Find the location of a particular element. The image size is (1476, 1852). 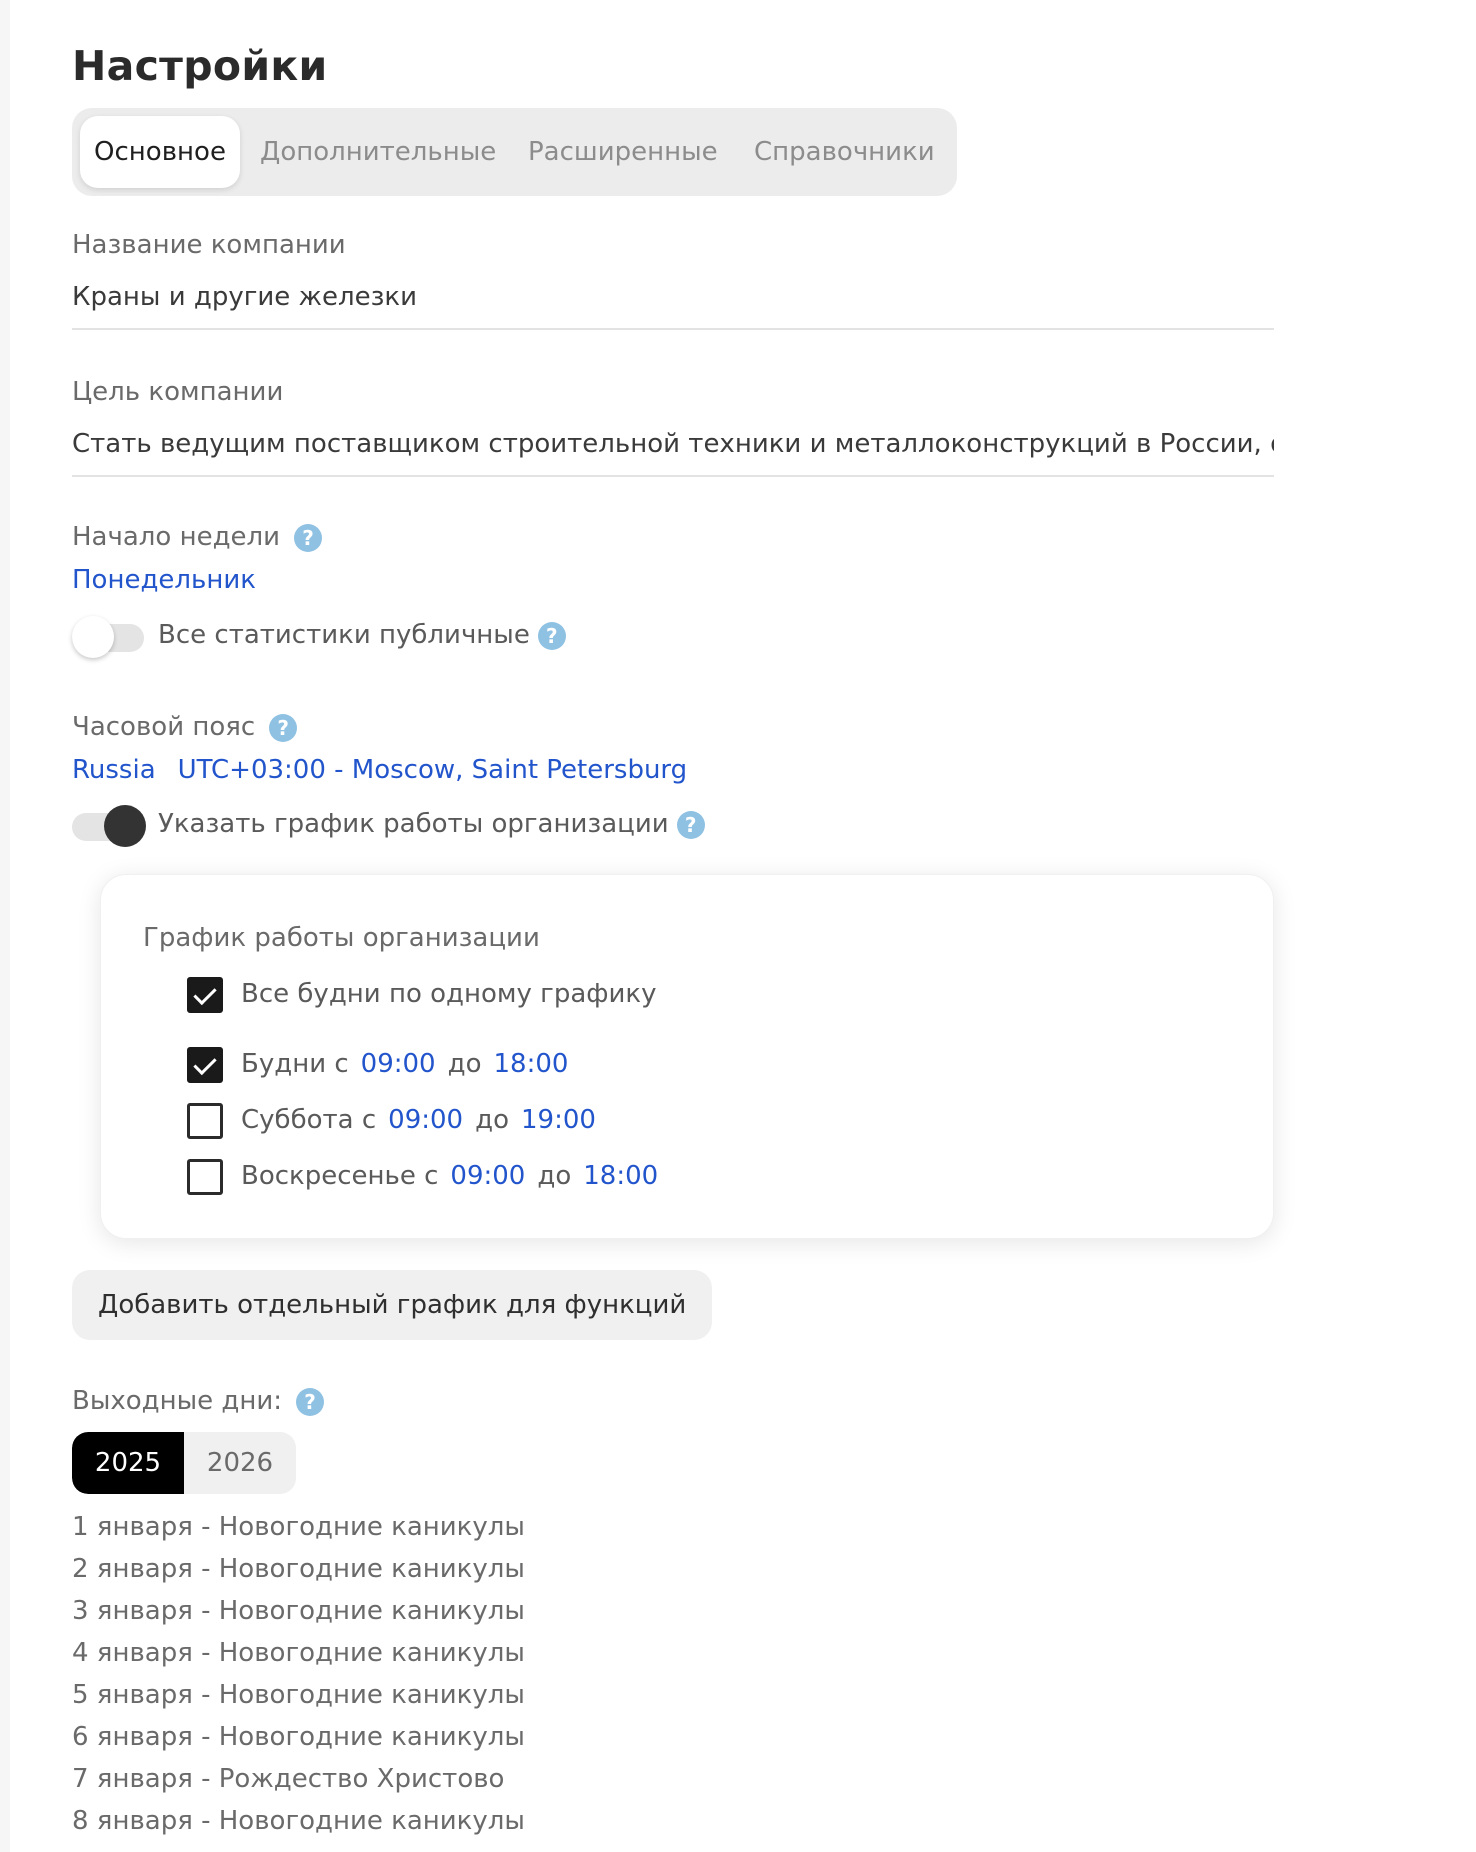

holiday-item: 2 января - Новогодние каникулы is located at coordinates (298, 1569).